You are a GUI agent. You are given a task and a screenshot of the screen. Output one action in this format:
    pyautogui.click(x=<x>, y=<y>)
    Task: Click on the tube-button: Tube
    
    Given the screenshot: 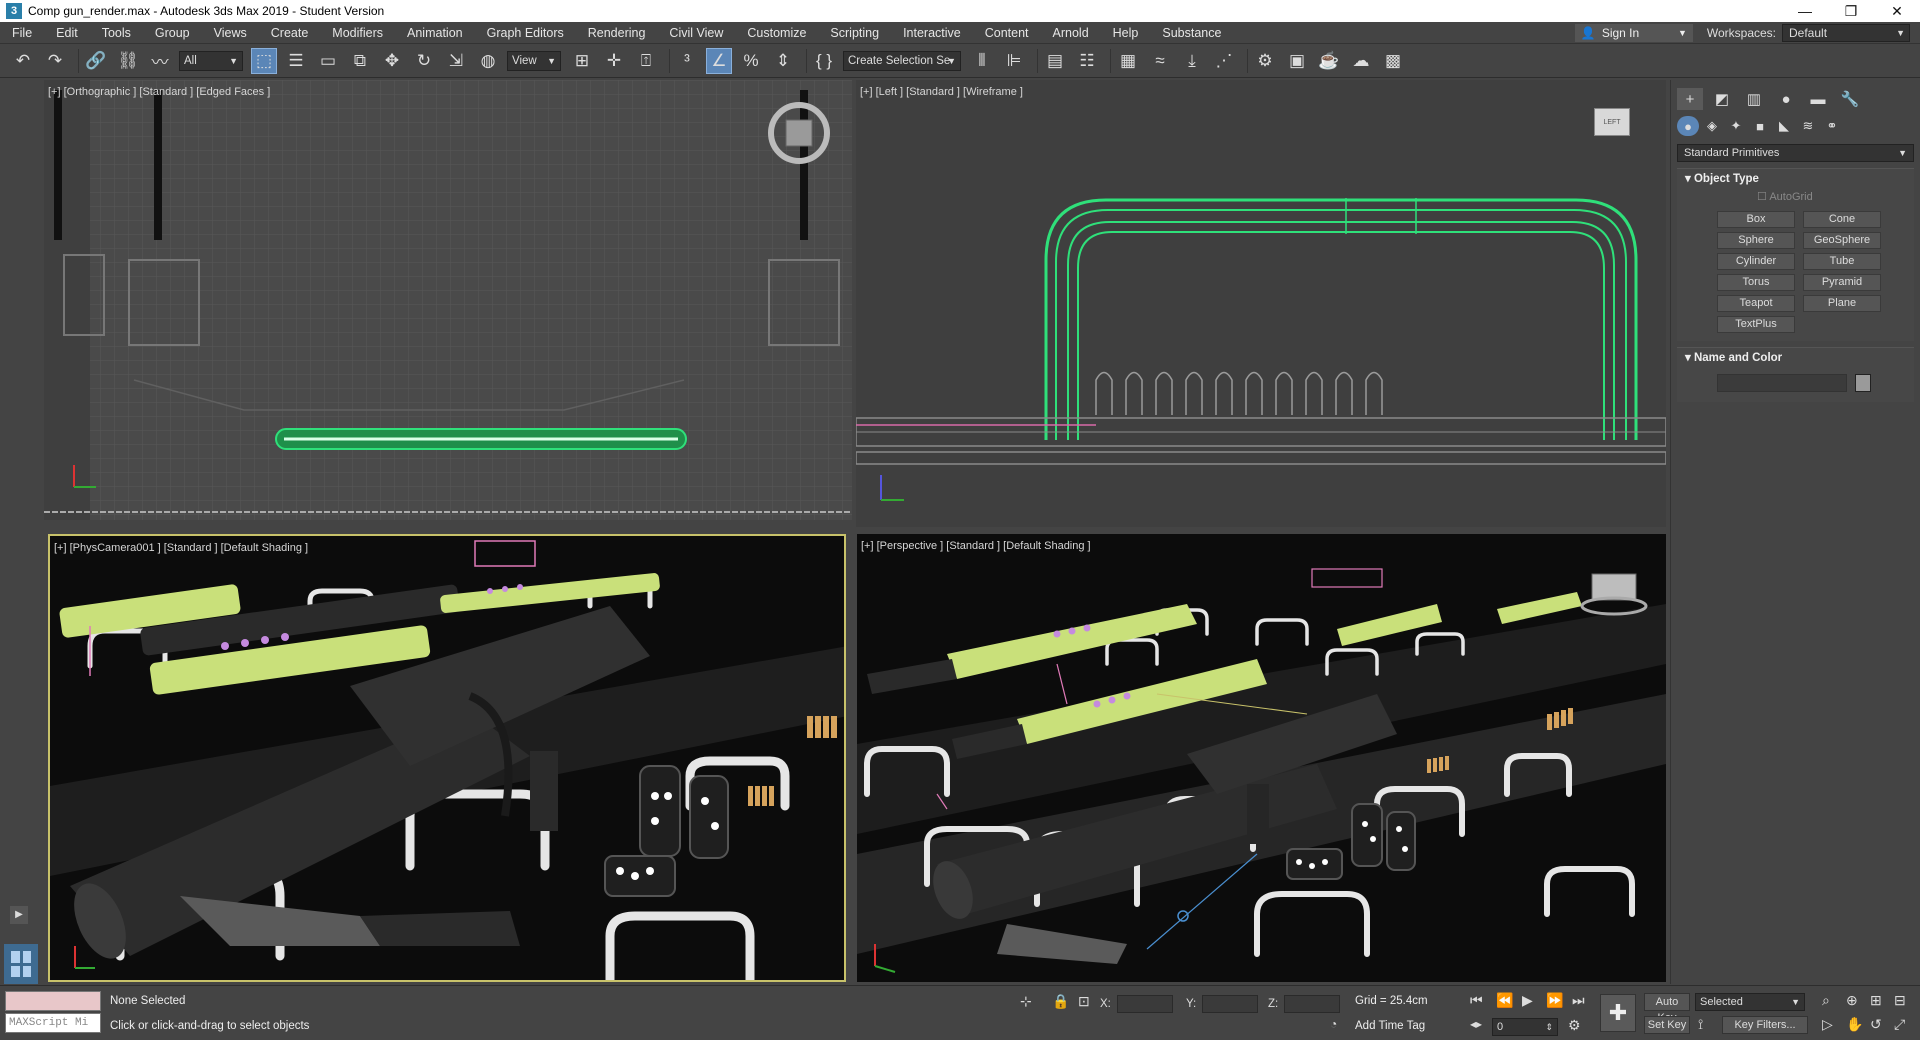 What is the action you would take?
    pyautogui.click(x=1842, y=261)
    